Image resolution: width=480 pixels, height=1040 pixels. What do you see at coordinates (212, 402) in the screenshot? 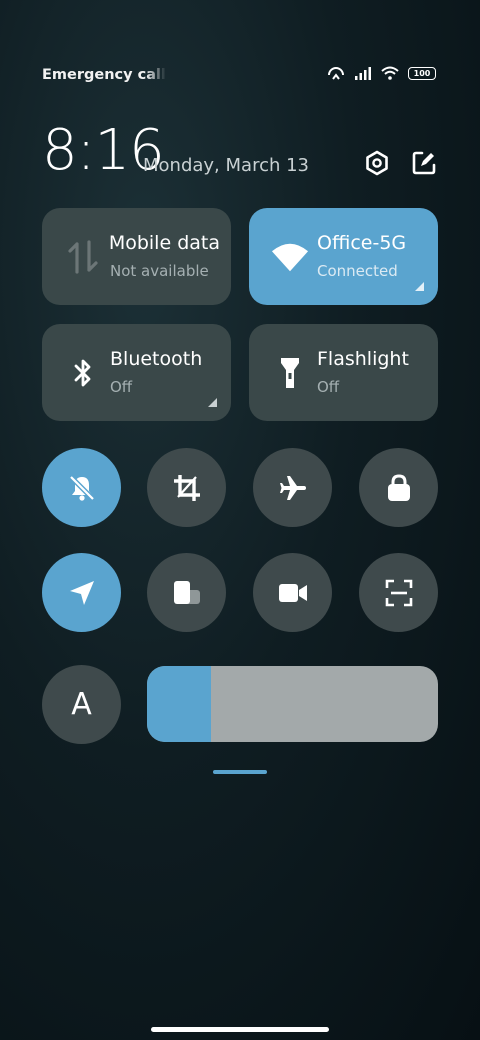
I see `bluetooth-expand-indicator` at bounding box center [212, 402].